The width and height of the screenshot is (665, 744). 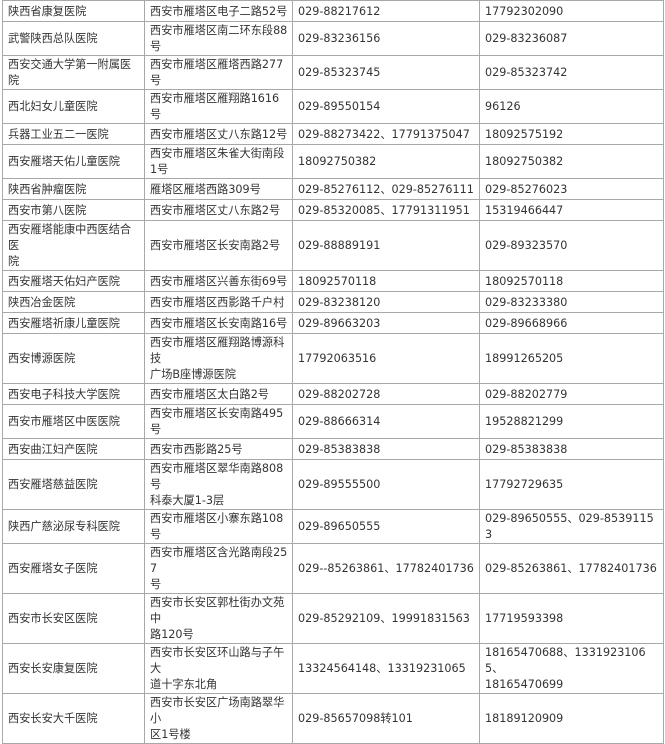 What do you see at coordinates (386, 358) in the screenshot?
I see `phone-cell: 17792063516` at bounding box center [386, 358].